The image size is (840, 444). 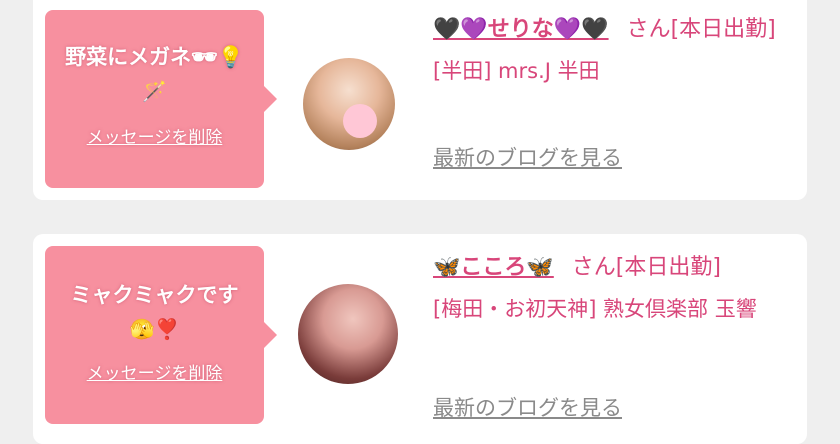 What do you see at coordinates (360, 121) in the screenshot?
I see `face-blur-mask` at bounding box center [360, 121].